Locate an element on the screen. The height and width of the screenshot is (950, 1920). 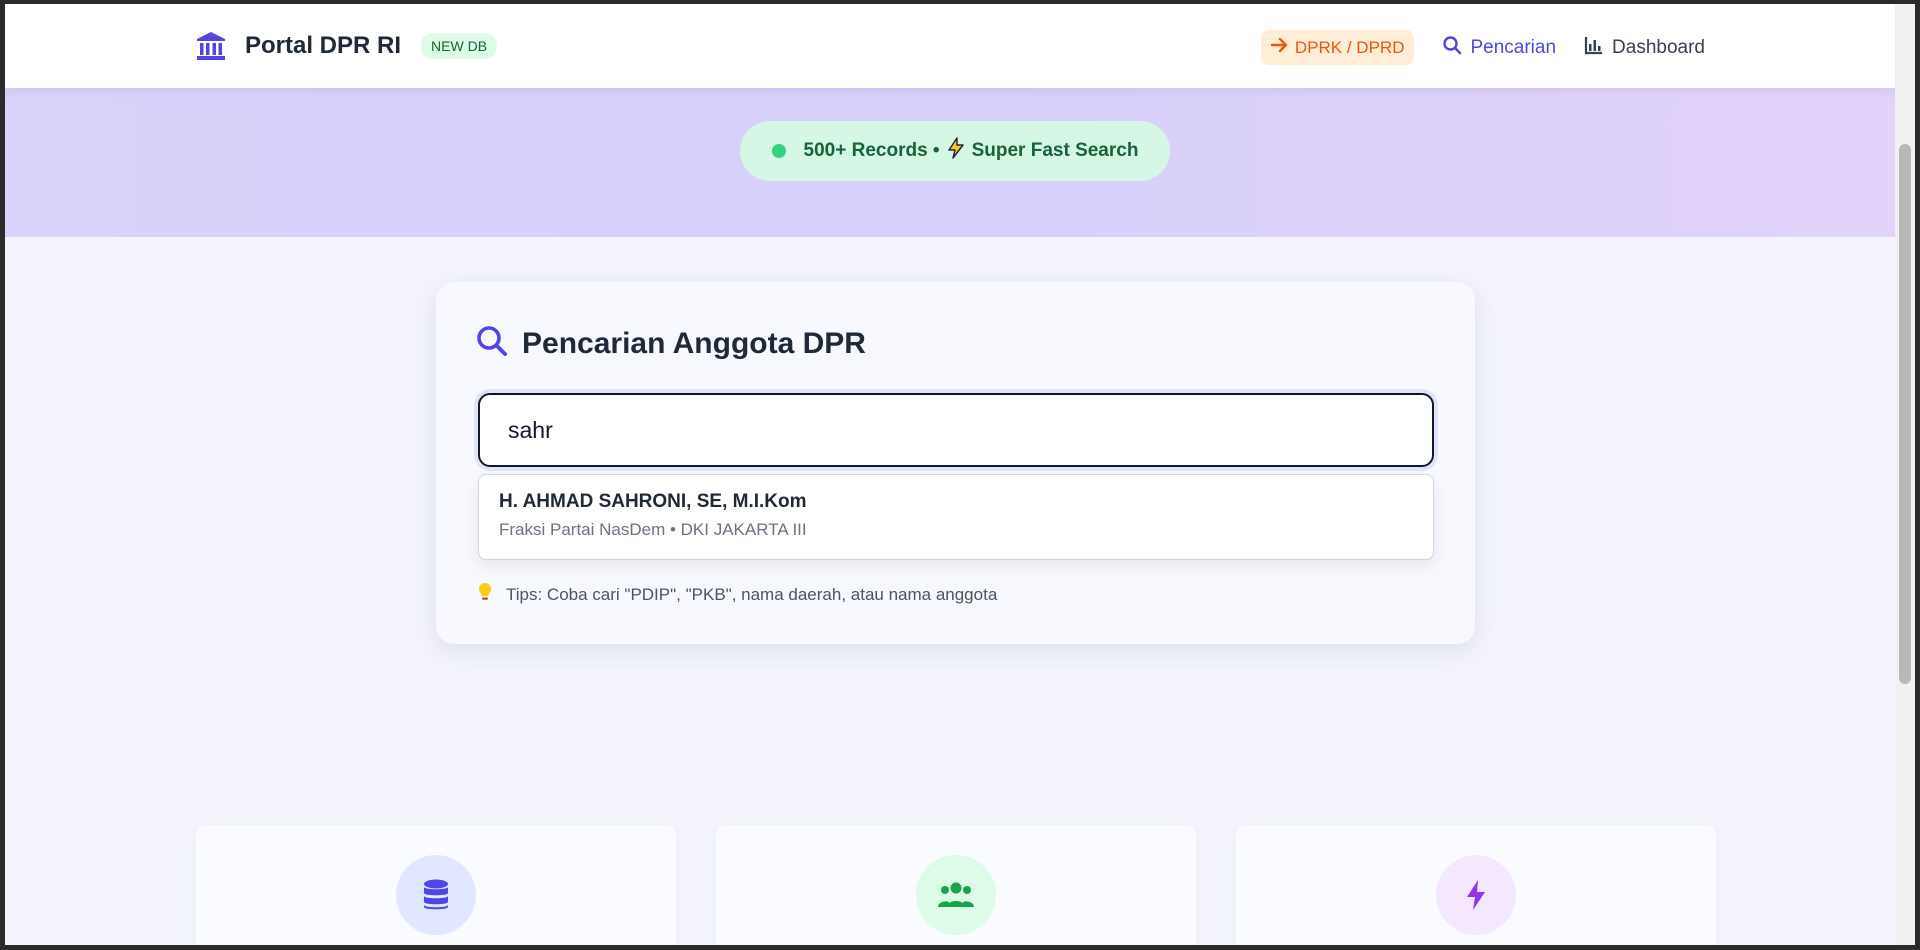
scrollbar-thumb is located at coordinates (1905, 414).